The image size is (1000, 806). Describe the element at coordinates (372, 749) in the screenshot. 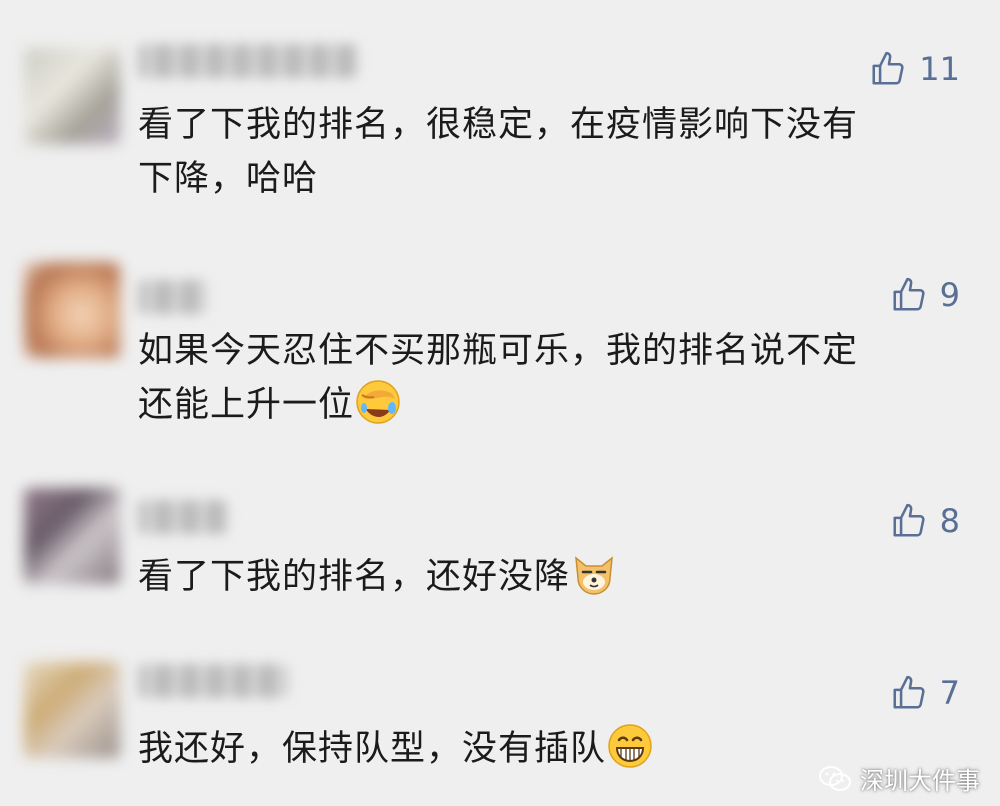

I see `comment-line-text: 我还好，保持队型，没有插队` at that location.